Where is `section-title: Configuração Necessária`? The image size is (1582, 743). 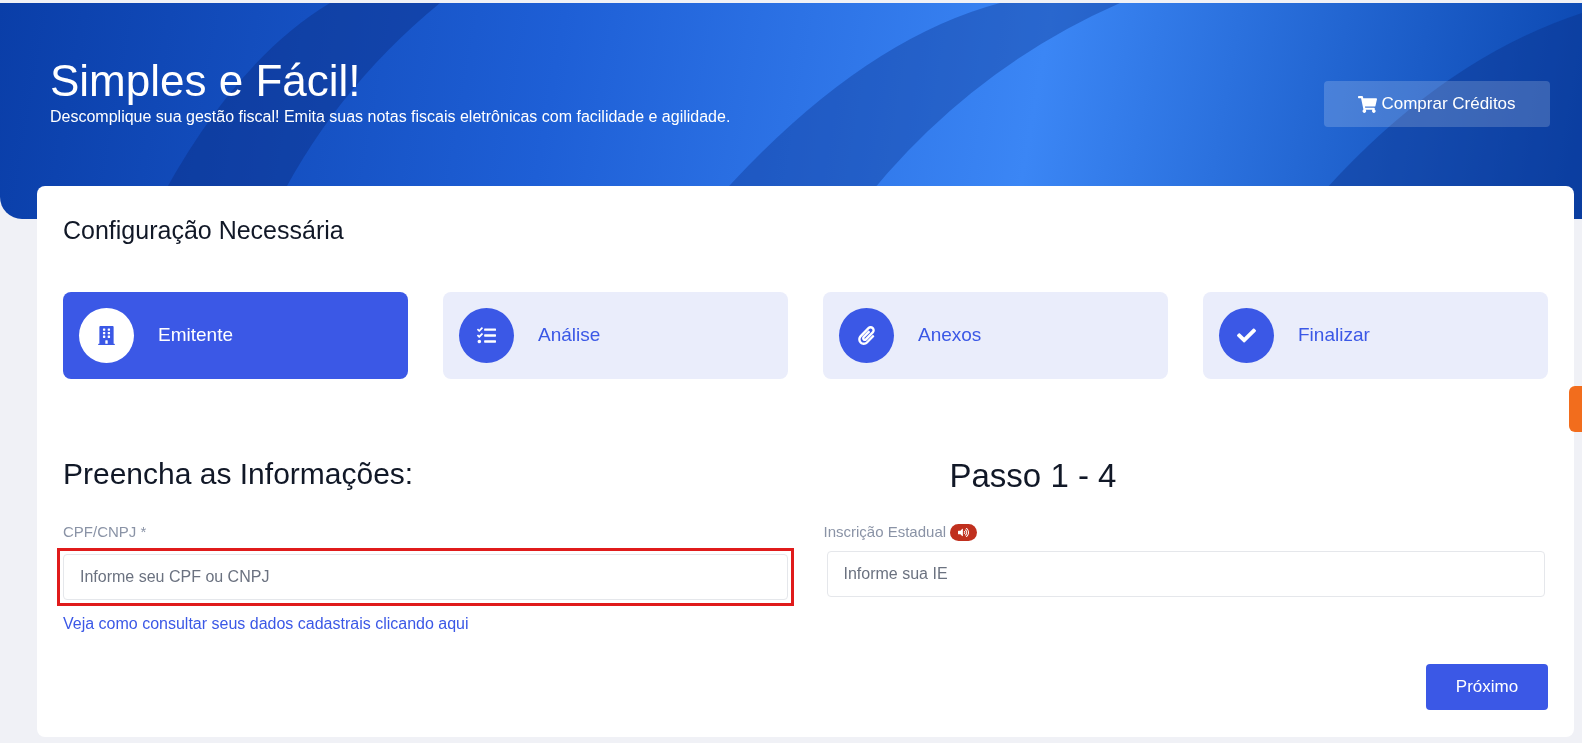
section-title: Configuração Necessária is located at coordinates (204, 230).